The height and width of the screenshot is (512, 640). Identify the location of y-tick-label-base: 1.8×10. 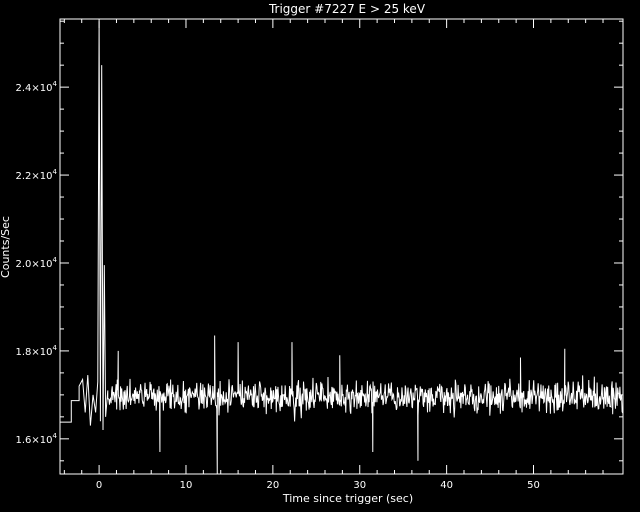
(34, 352).